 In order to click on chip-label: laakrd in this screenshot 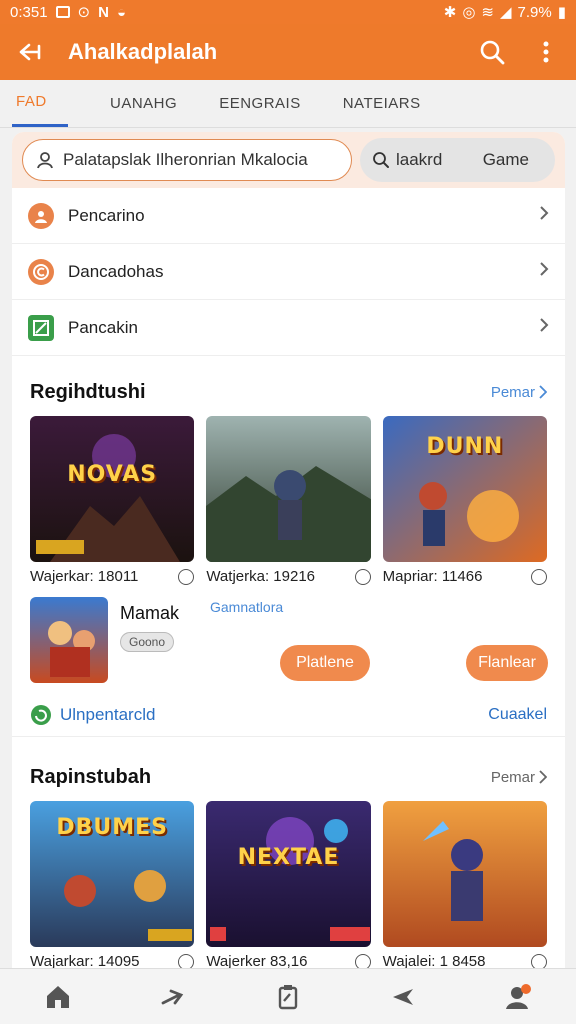, I will do `click(419, 159)`.